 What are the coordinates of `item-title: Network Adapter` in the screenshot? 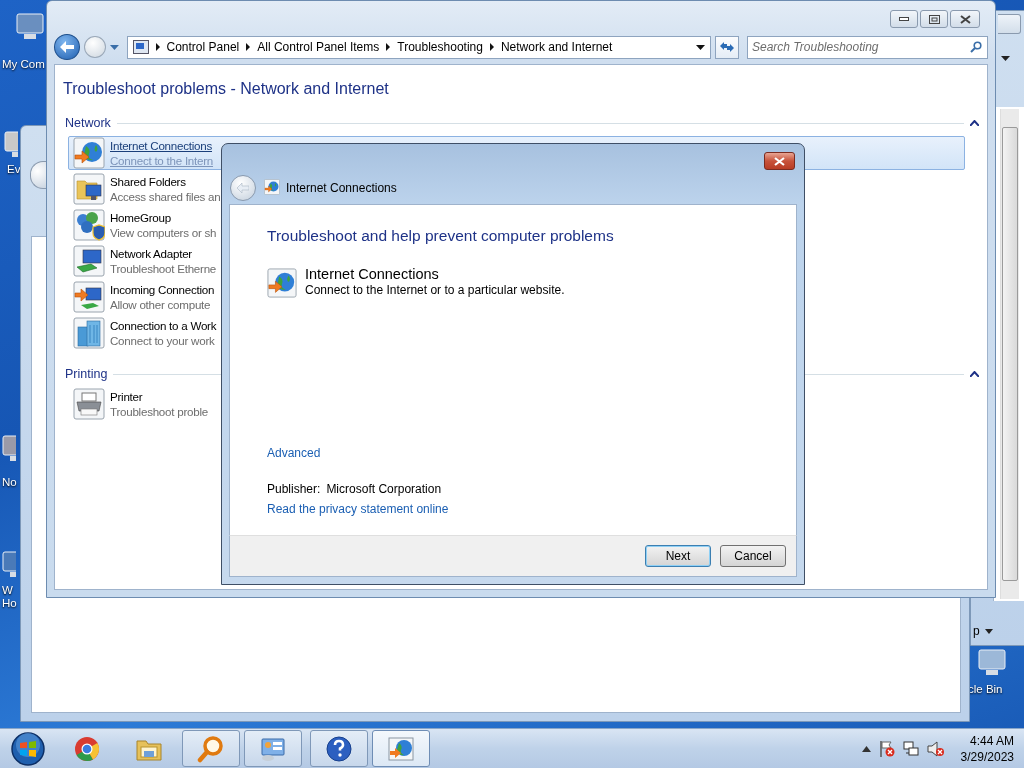 It's located at (151, 253).